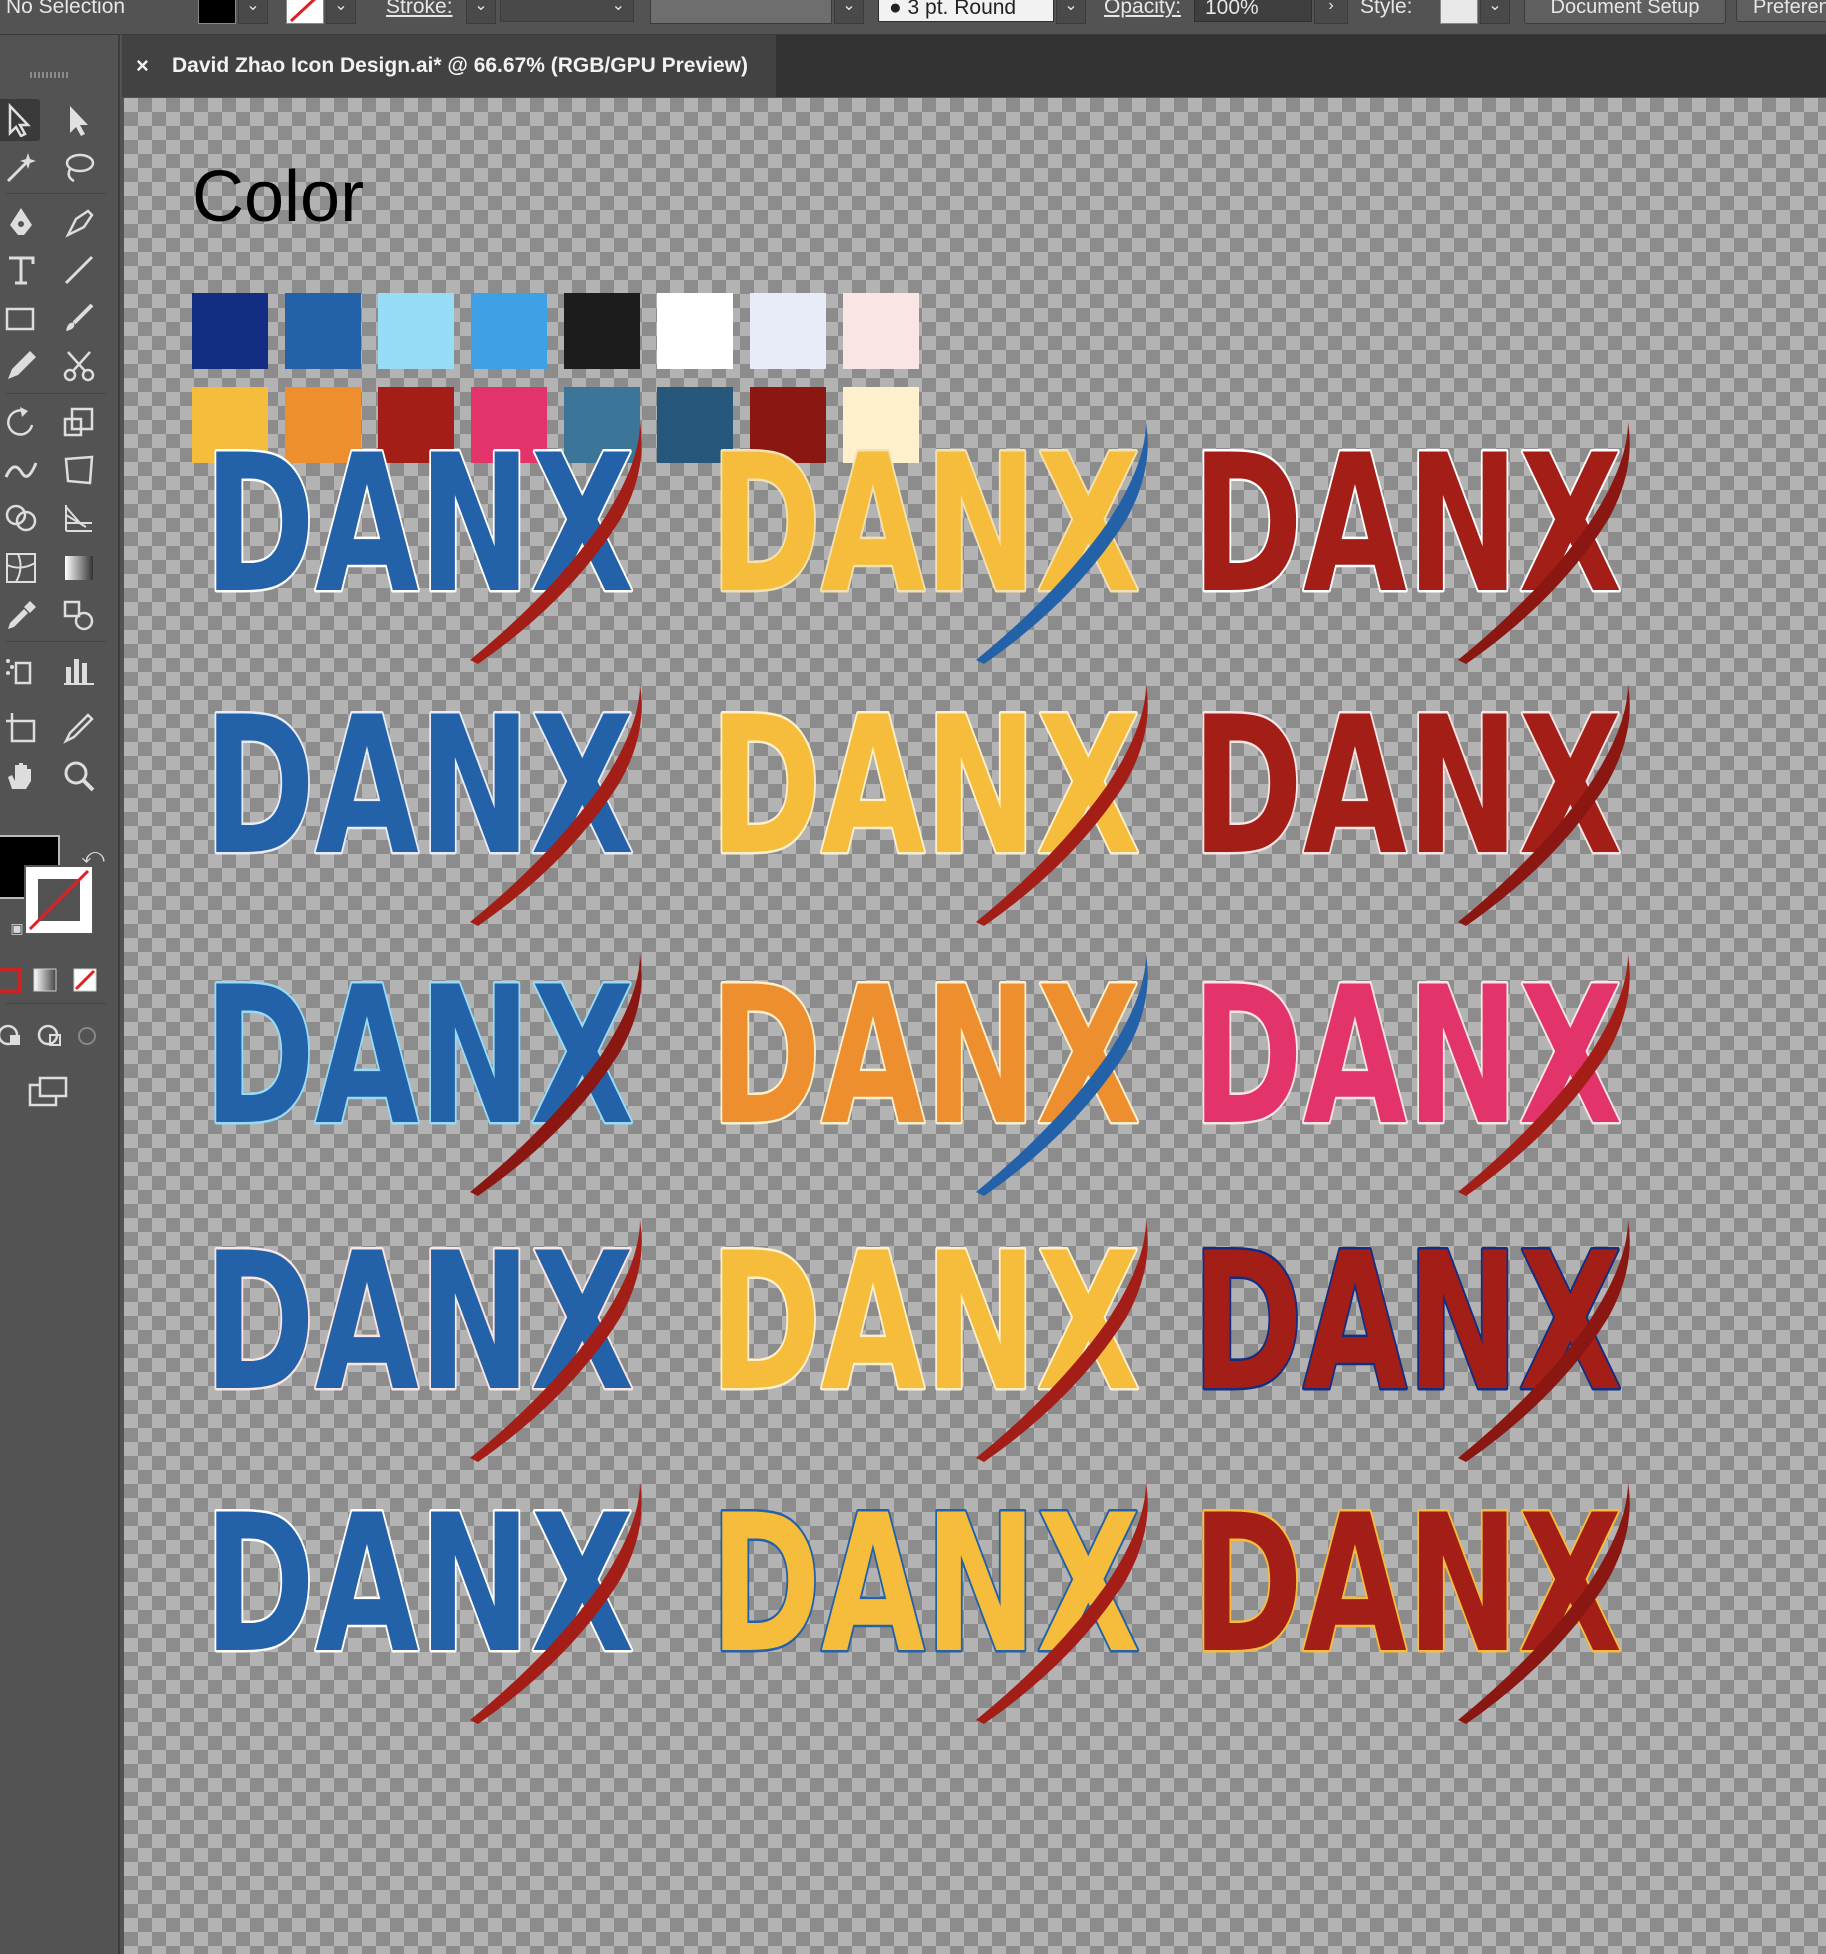 The height and width of the screenshot is (1954, 1826). I want to click on rectangle-tool-icon, so click(21, 318).